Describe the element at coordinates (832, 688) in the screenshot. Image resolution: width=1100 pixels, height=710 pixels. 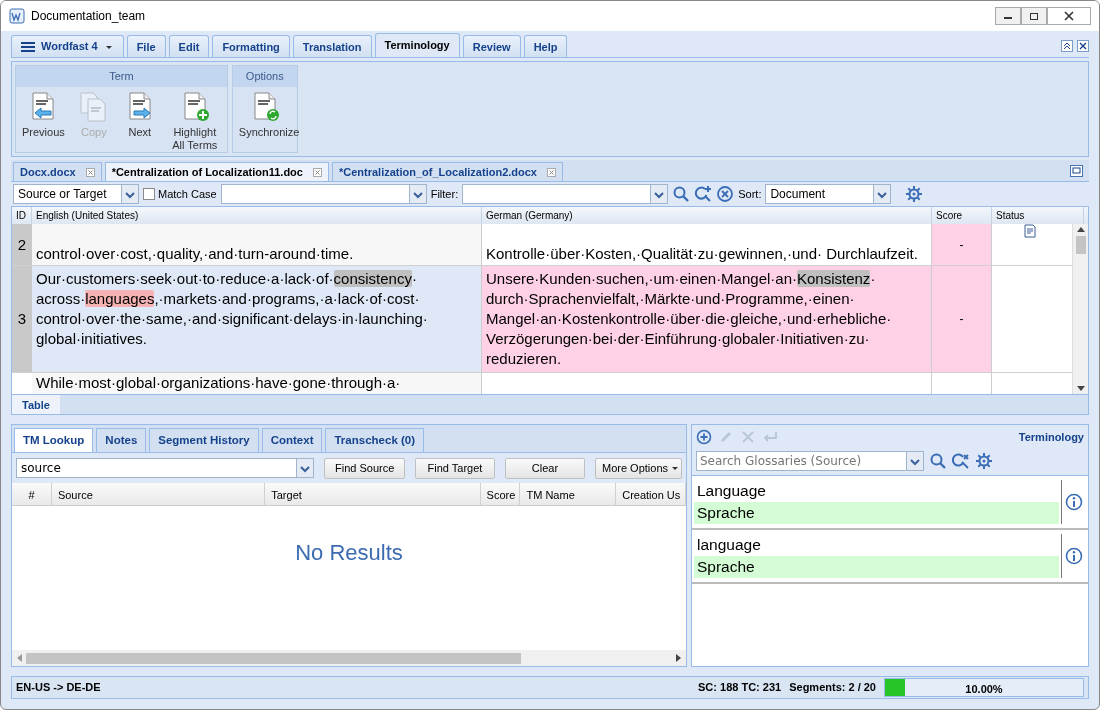
I see `segment-count: Segments: 2 / 20` at that location.